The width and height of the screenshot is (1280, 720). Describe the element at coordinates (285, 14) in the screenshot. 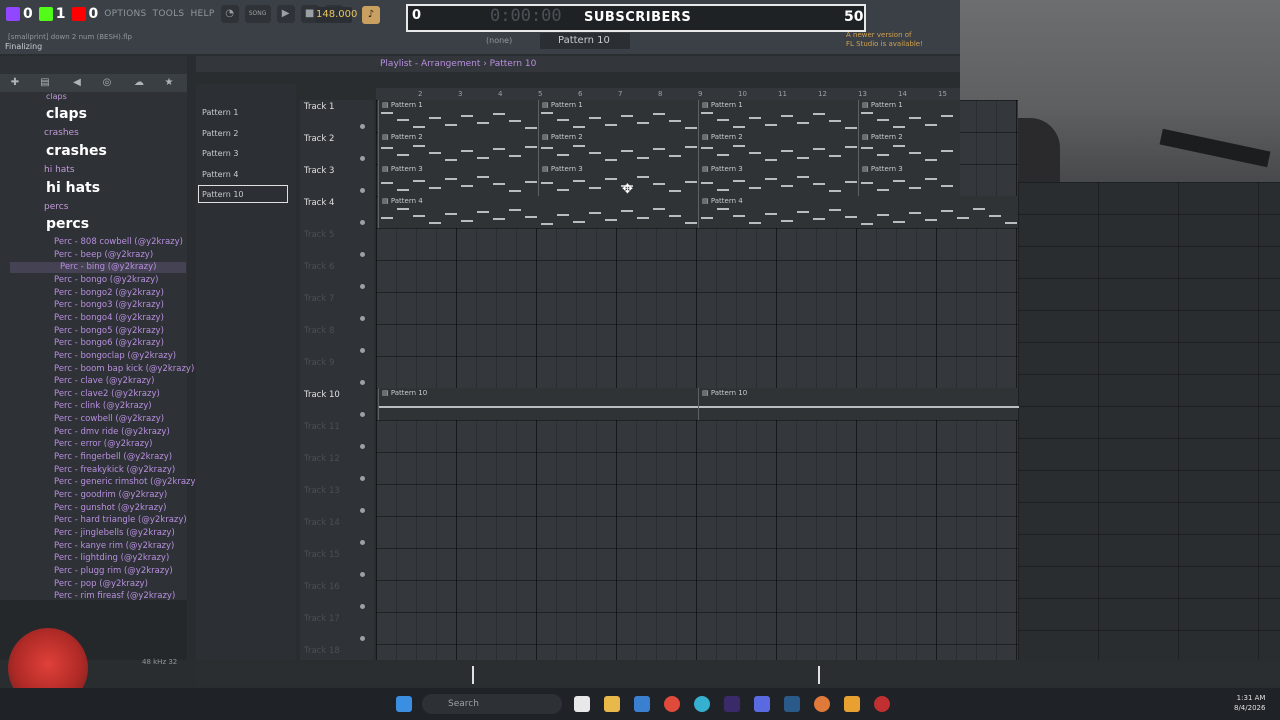

I see `play-button: ▶` at that location.